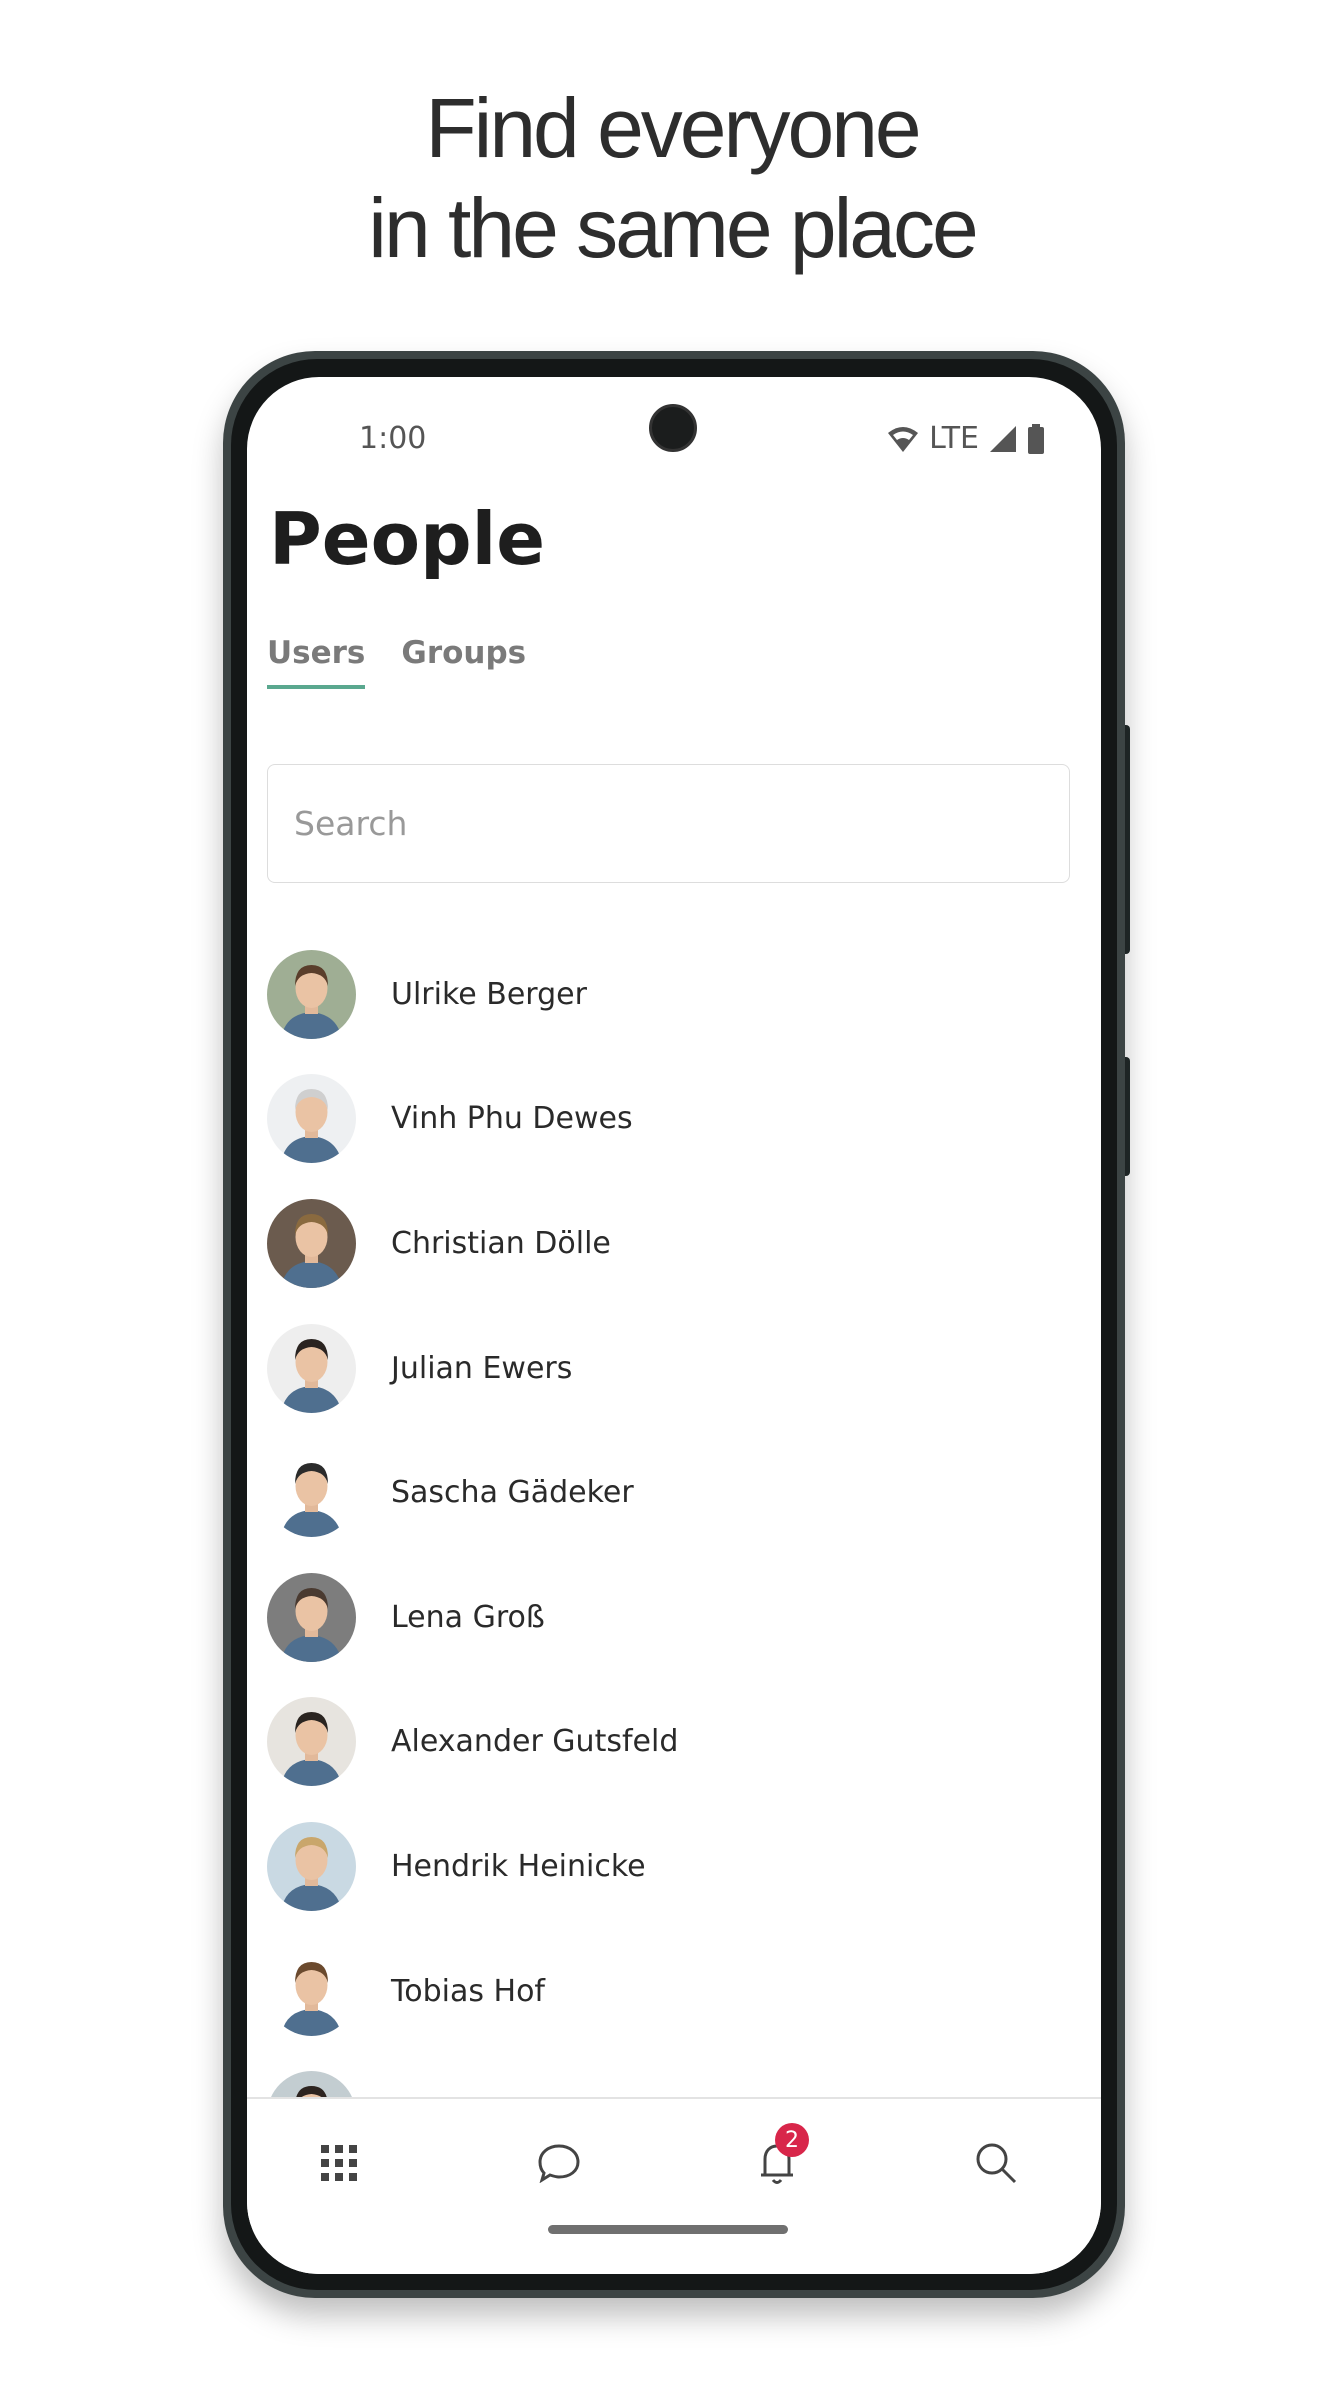 Image resolution: width=1344 pixels, height=2390 pixels. Describe the element at coordinates (792, 2140) in the screenshot. I see `notification-badge: 2` at that location.